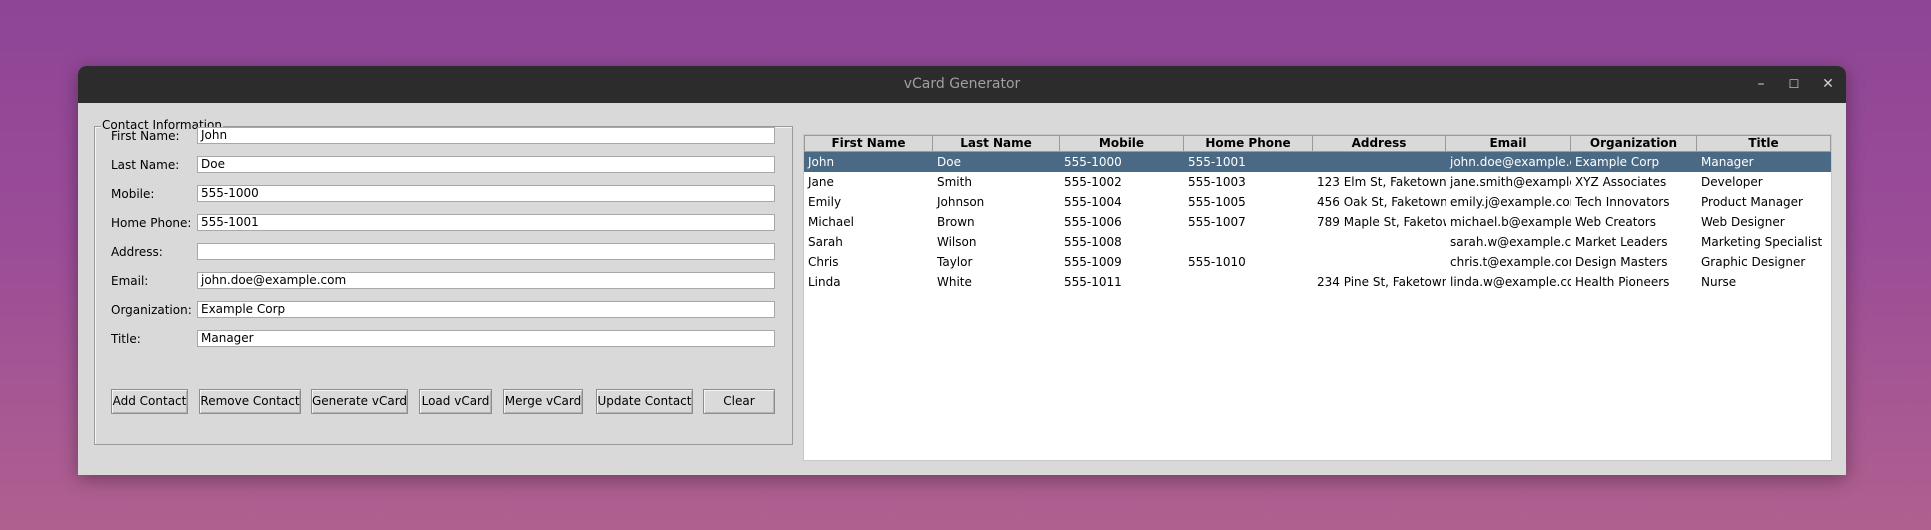 The image size is (1931, 530). I want to click on table-cell: michael.b@example.c, so click(1510, 222).